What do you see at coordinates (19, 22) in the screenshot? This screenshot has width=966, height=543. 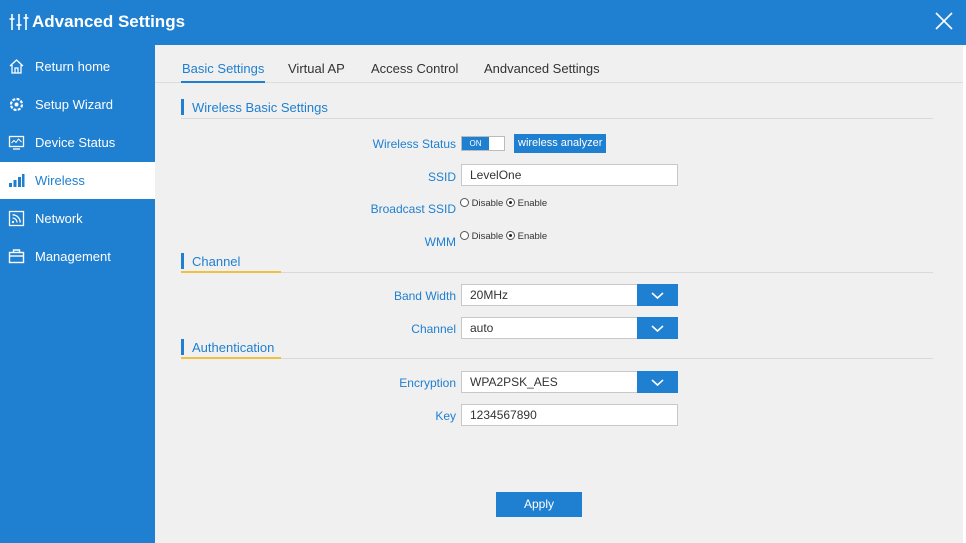 I see `settings-sliders-icon` at bounding box center [19, 22].